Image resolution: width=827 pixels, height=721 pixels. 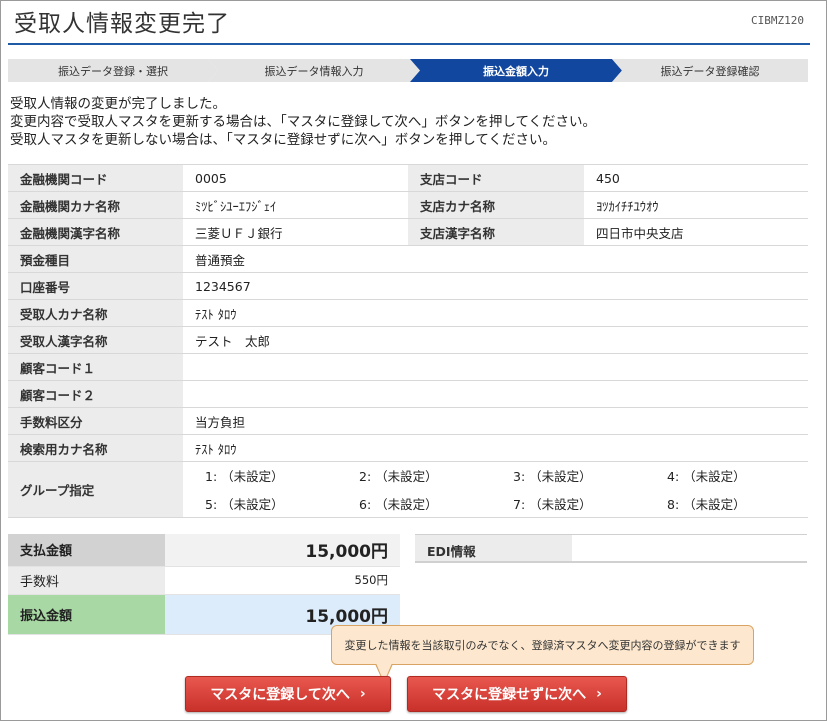 I want to click on table-row: 手数料 550円, so click(x=204, y=580).